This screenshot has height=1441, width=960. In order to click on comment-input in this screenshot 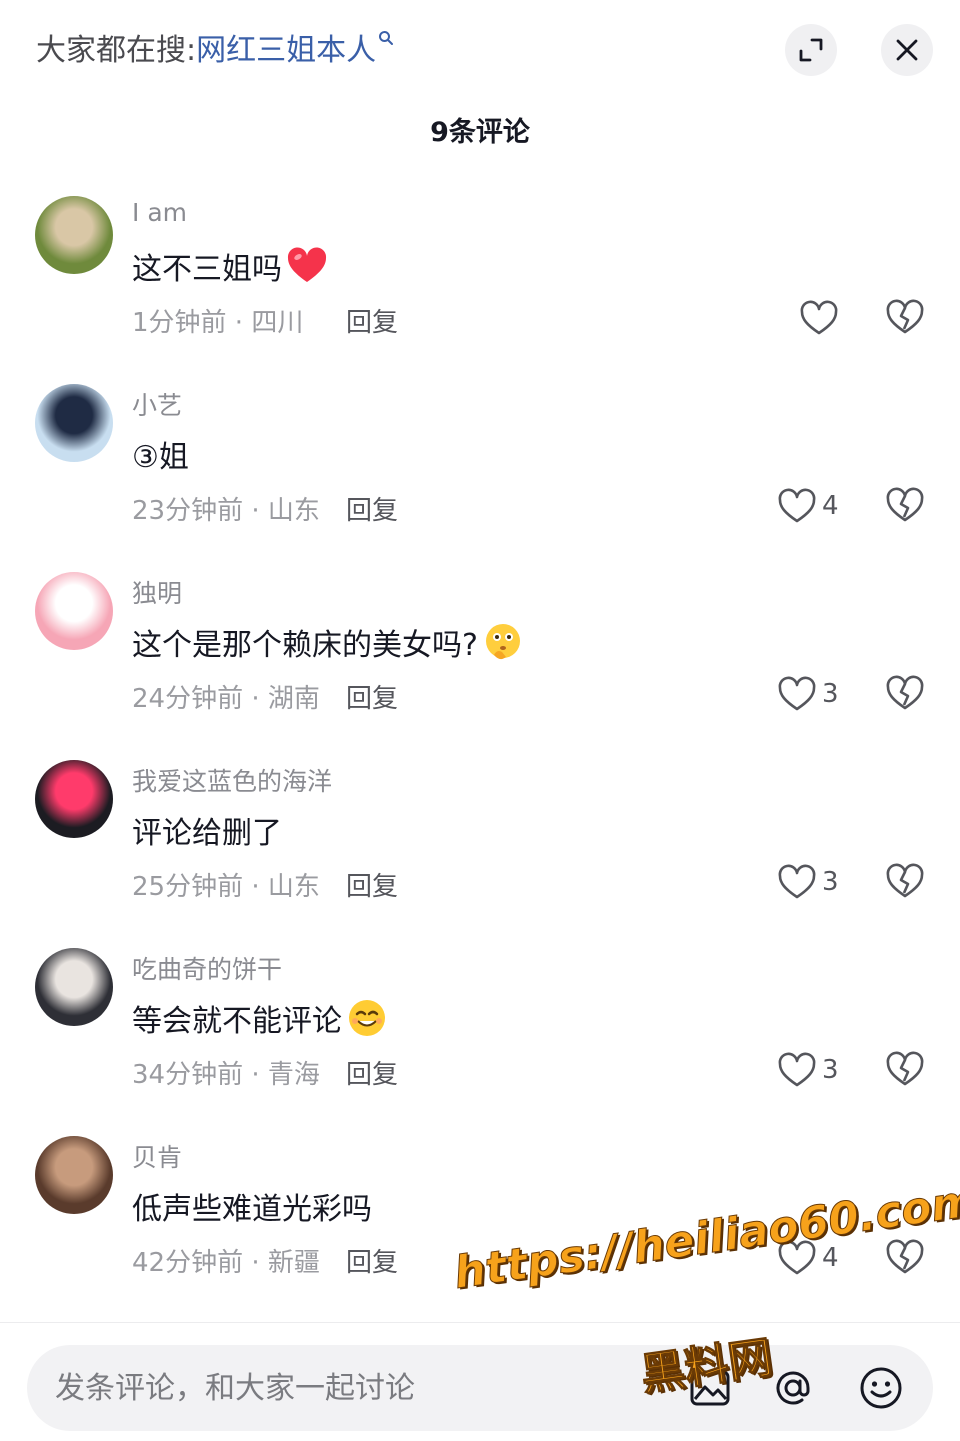, I will do `click(335, 1388)`.